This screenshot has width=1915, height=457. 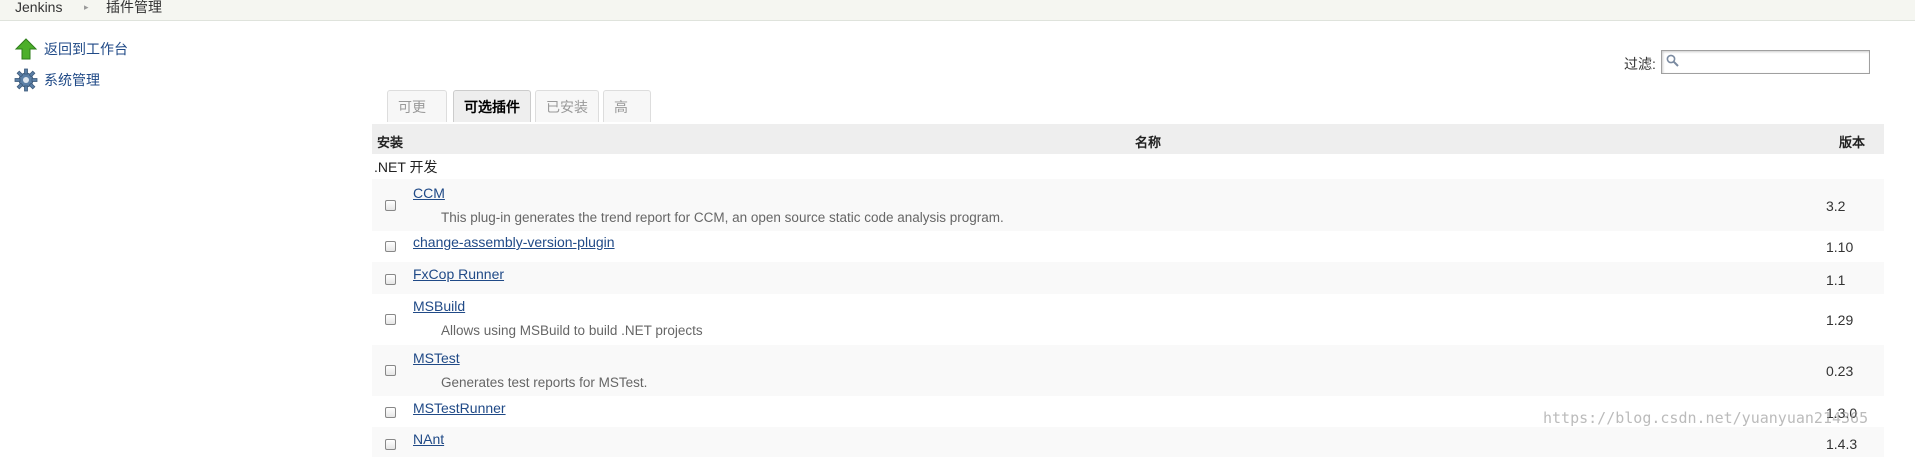 I want to click on breadcrumb-item-jenkins: Jenkins, so click(x=38, y=7).